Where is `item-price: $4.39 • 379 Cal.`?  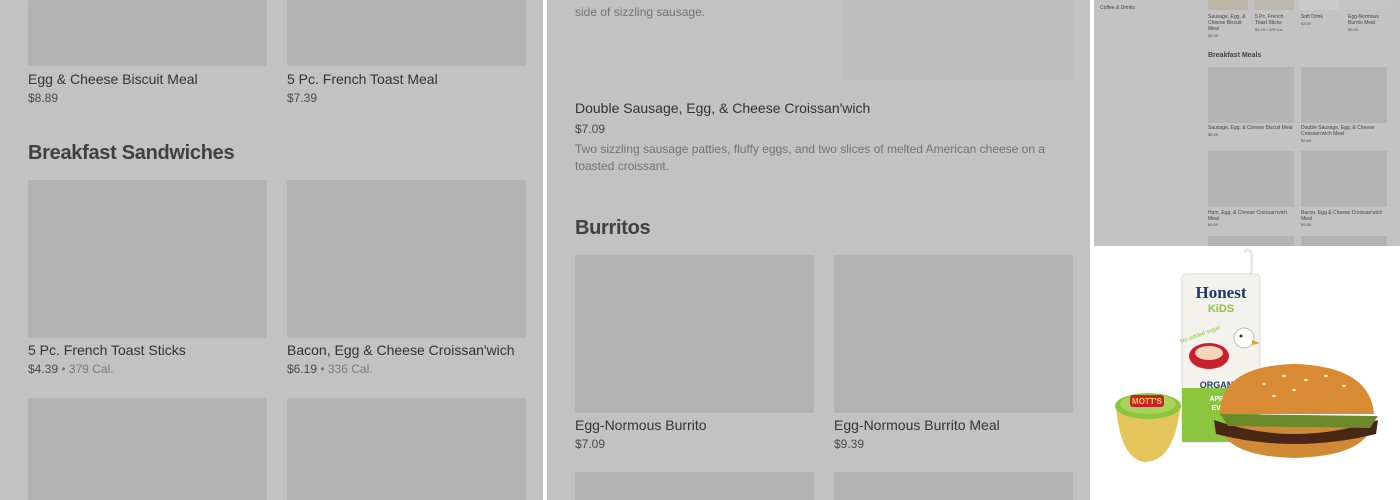
item-price: $4.39 • 379 Cal. is located at coordinates (1269, 29).